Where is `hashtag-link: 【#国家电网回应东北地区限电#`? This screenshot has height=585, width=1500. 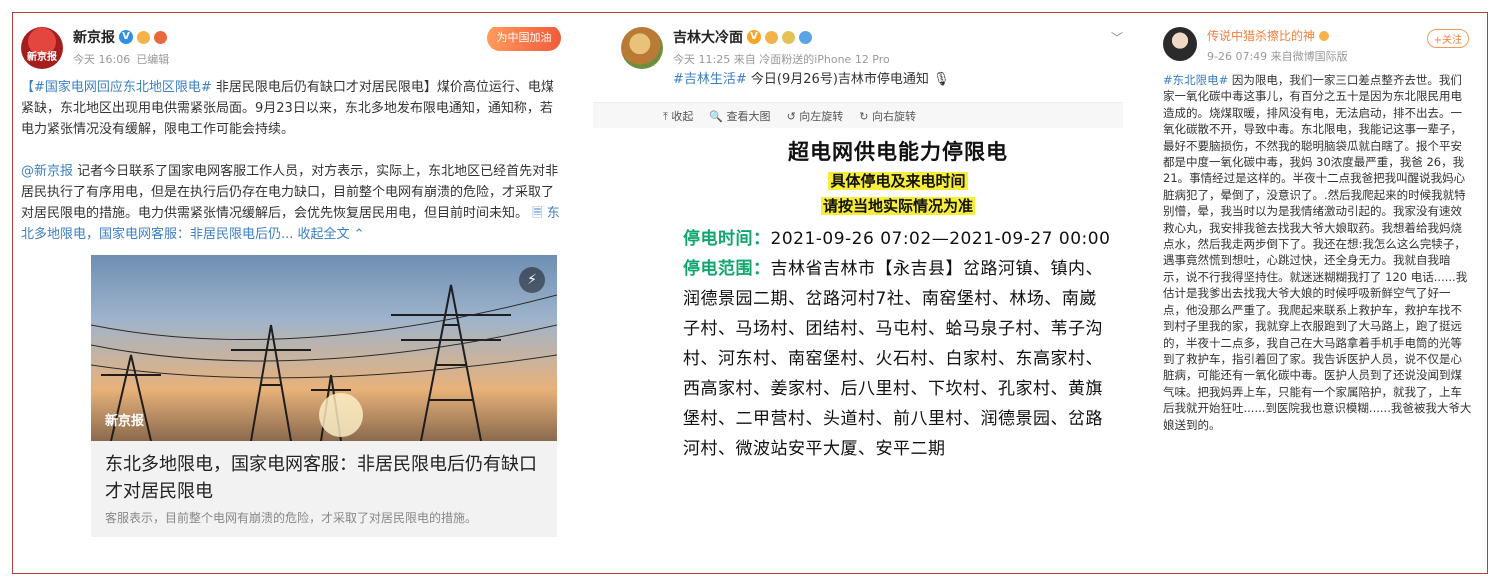
hashtag-link: 【#国家电网回应东北地区限电# is located at coordinates (116, 87).